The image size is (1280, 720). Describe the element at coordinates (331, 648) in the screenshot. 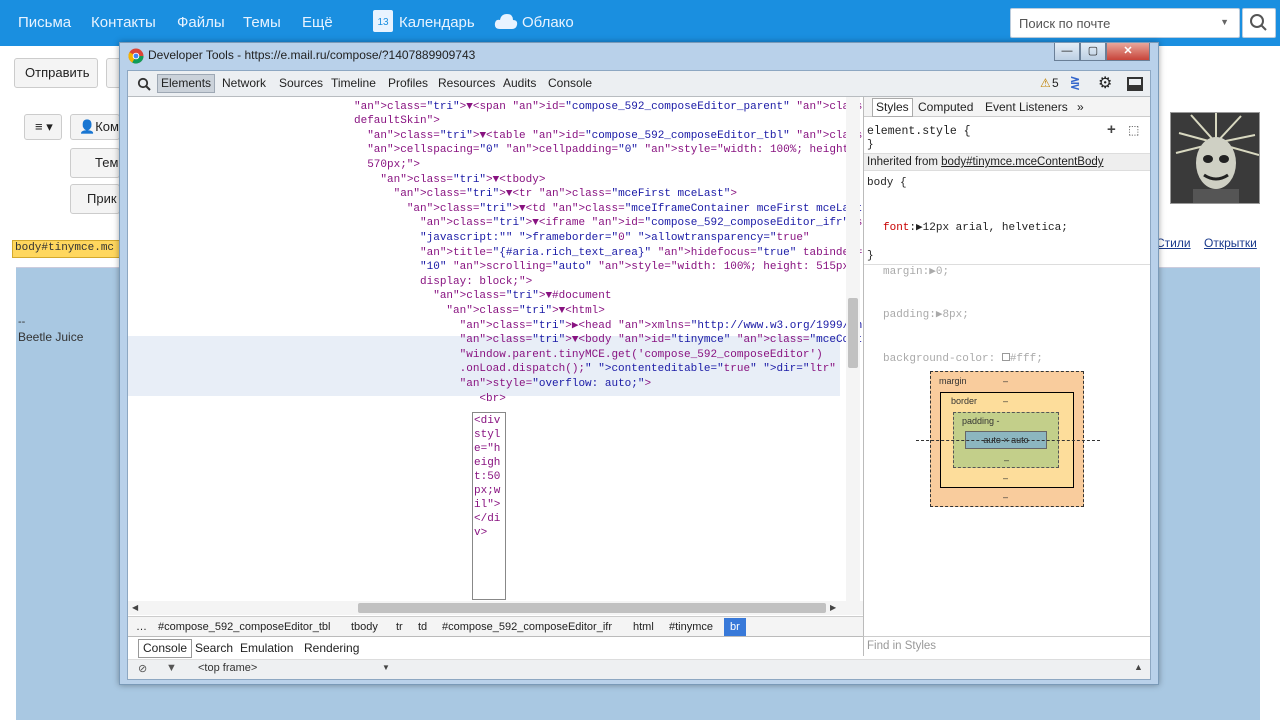

I see `drawer-tab-rendering: Rendering` at that location.